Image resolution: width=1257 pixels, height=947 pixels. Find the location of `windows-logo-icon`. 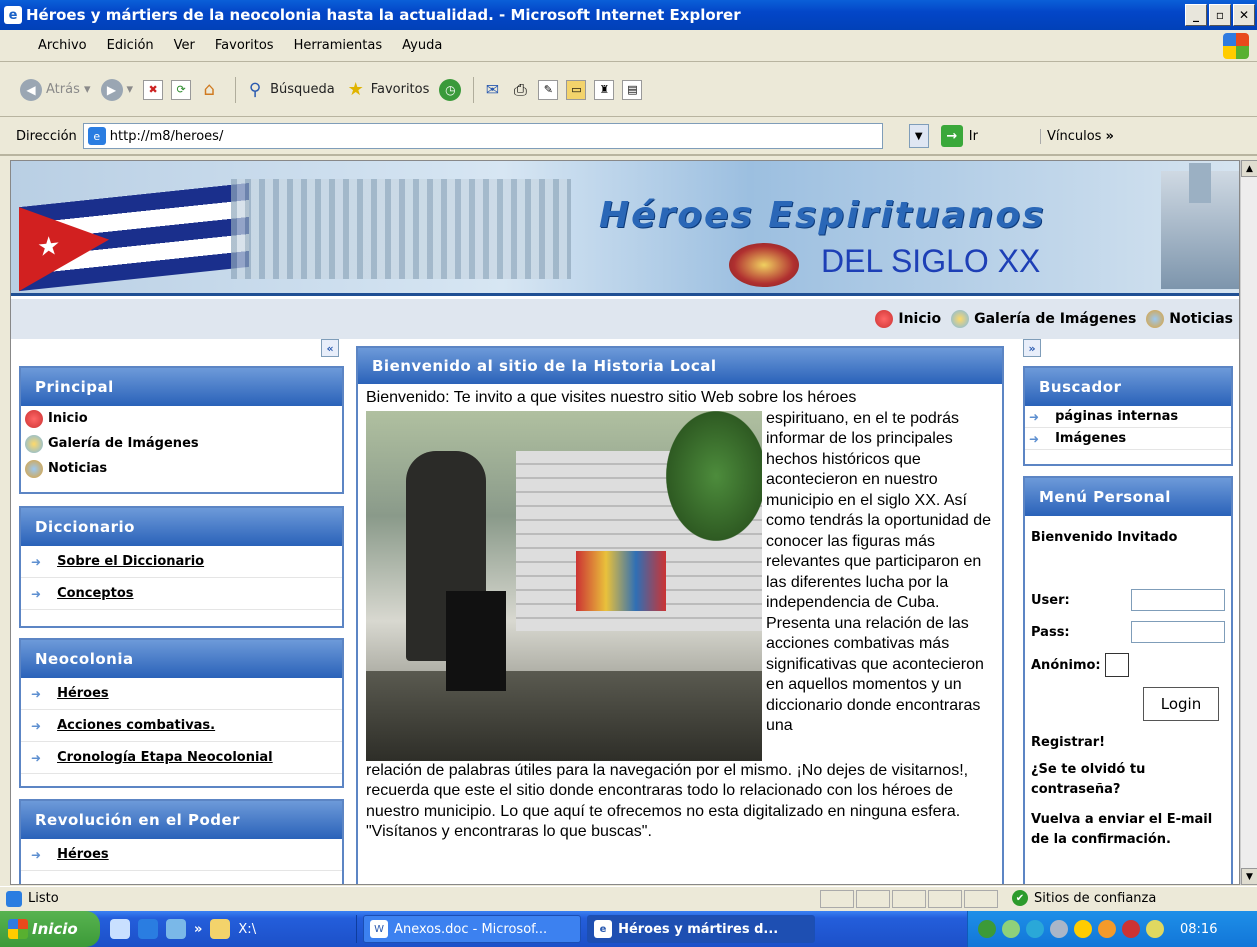

windows-logo-icon is located at coordinates (1236, 46).